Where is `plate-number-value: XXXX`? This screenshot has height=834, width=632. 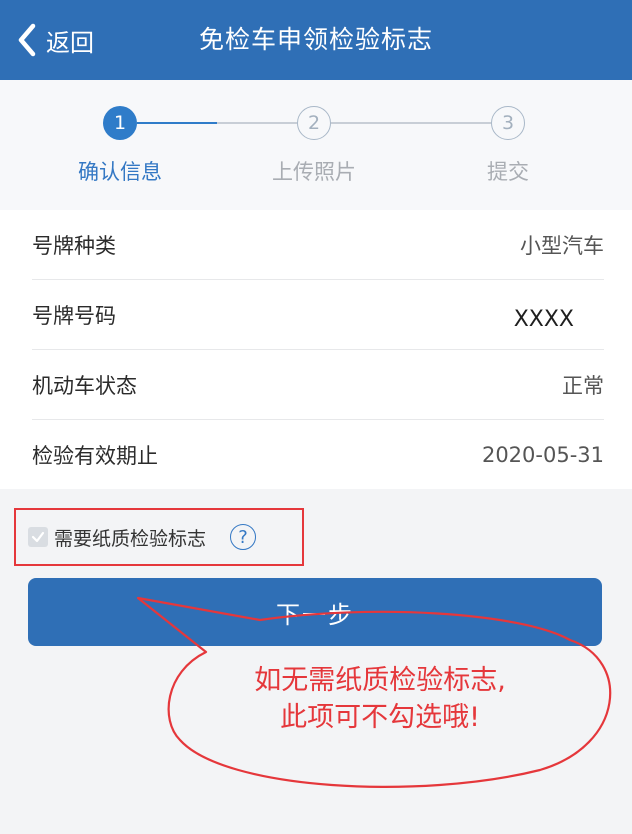
plate-number-value: XXXX is located at coordinates (543, 319).